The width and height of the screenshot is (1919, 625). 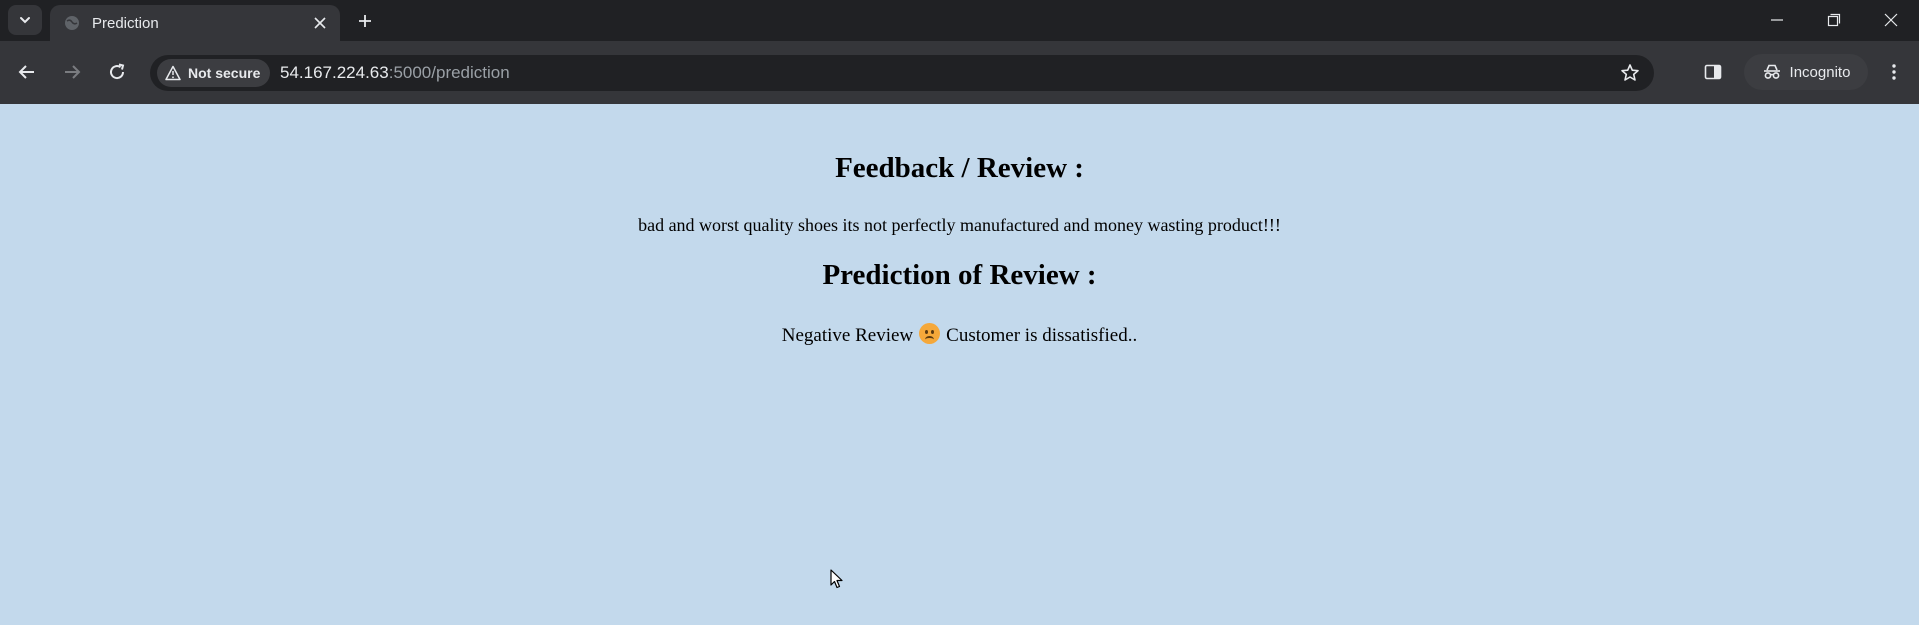 What do you see at coordinates (930, 333) in the screenshot?
I see `frowning-face-icon` at bounding box center [930, 333].